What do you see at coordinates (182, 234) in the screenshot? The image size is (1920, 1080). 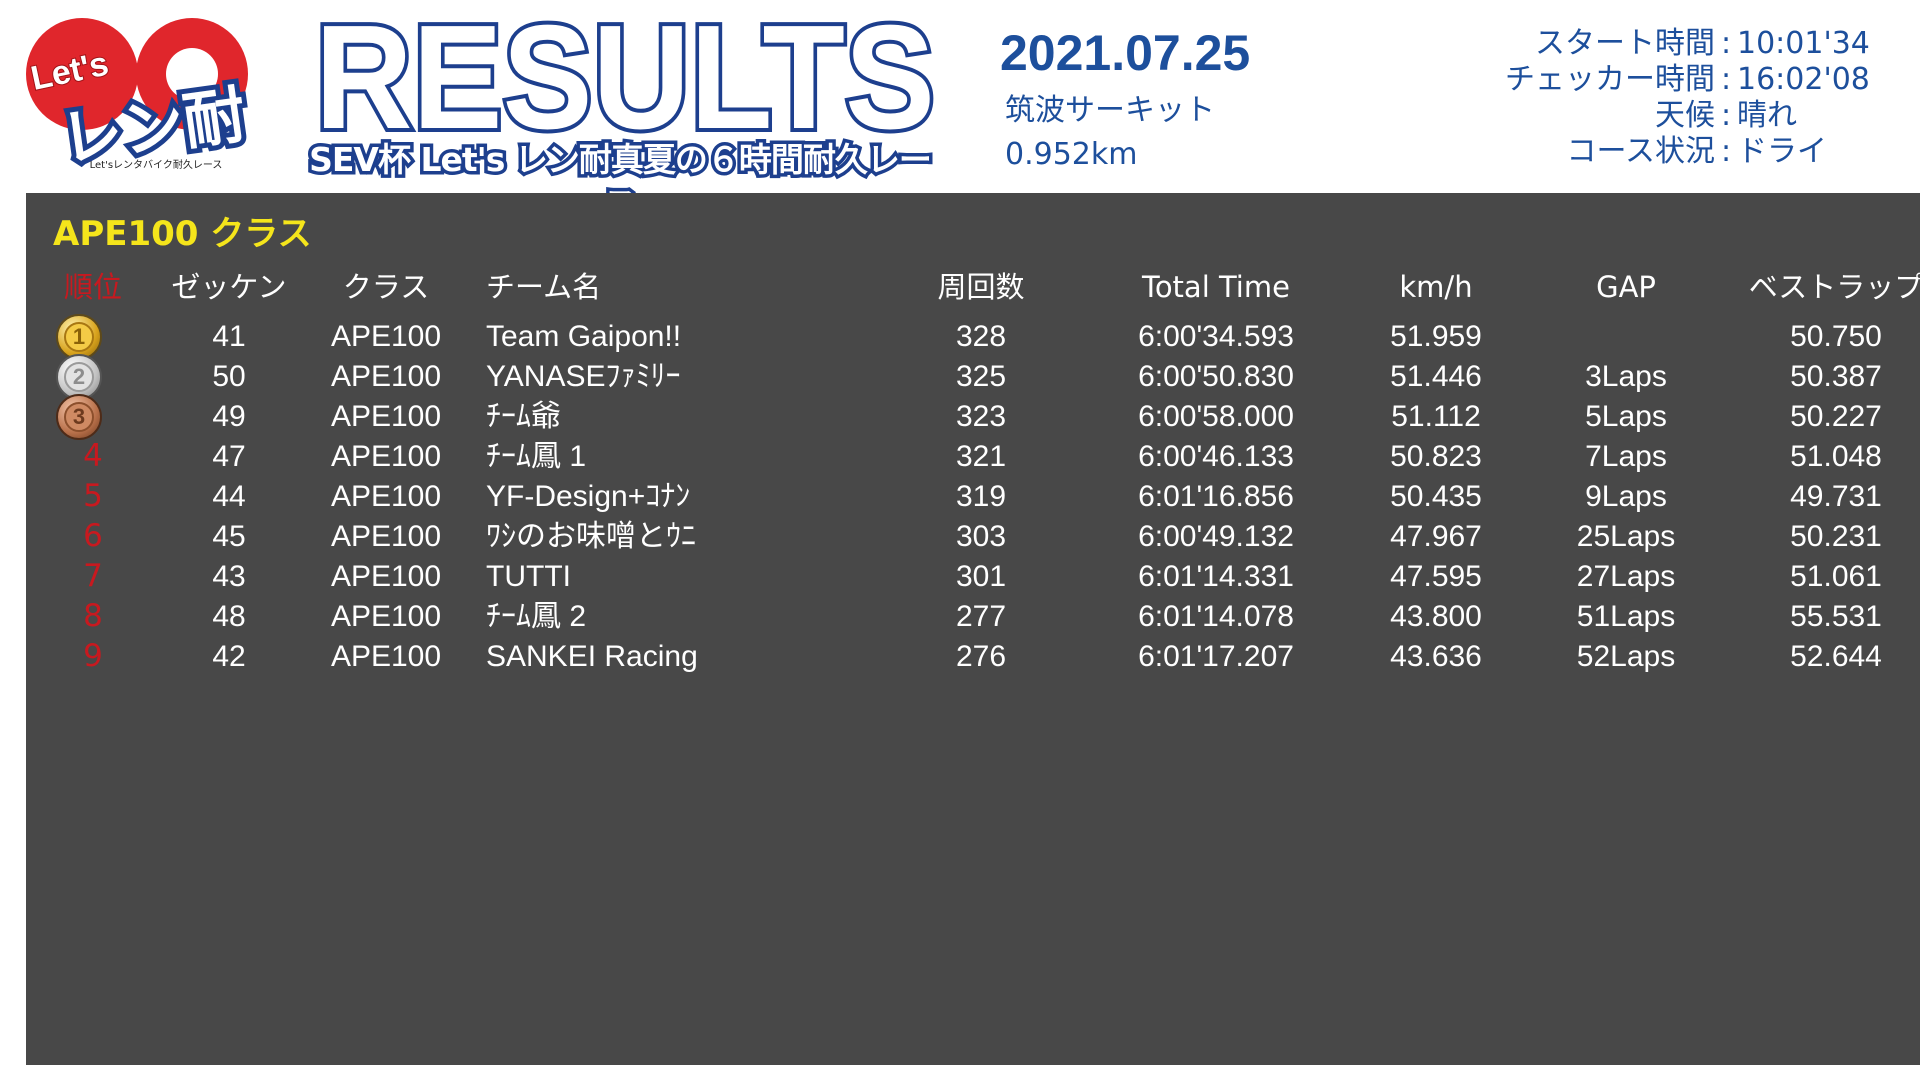 I see `class-title: APE100 クラス` at bounding box center [182, 234].